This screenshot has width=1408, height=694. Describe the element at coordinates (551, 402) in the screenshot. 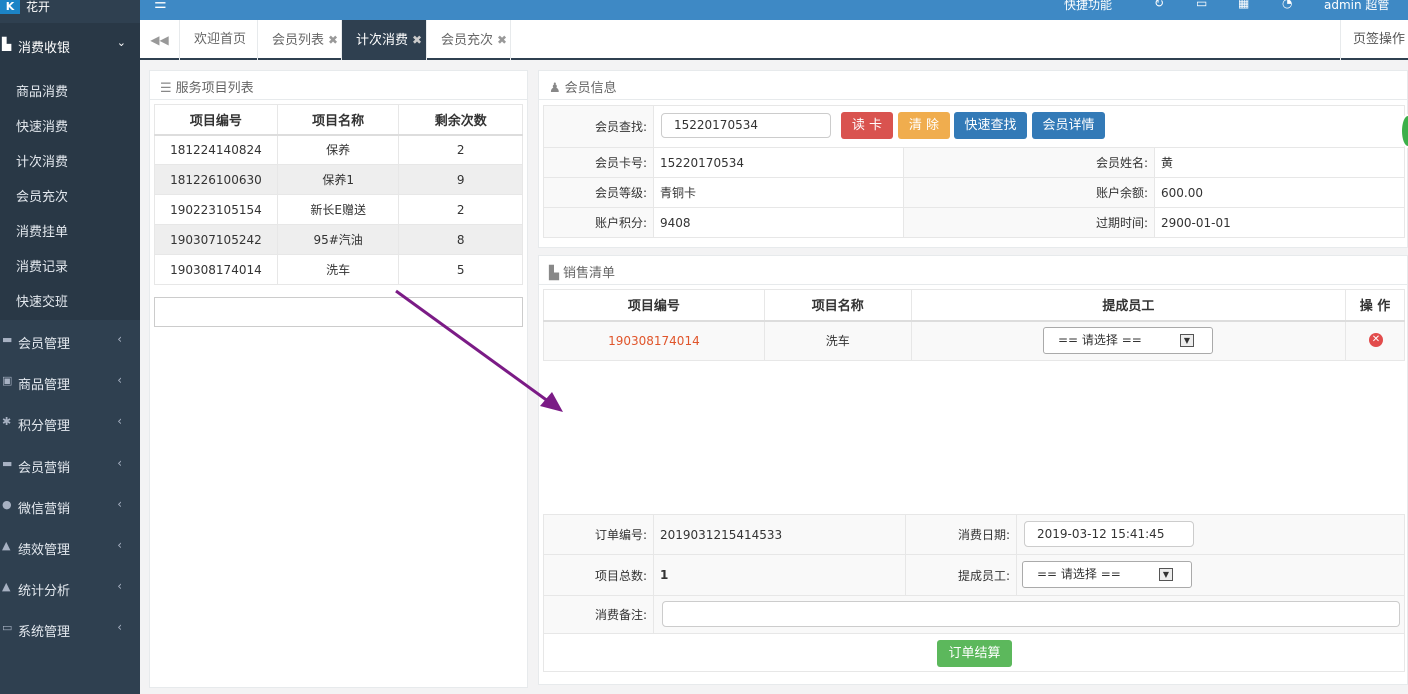

I see `arrow-head` at that location.